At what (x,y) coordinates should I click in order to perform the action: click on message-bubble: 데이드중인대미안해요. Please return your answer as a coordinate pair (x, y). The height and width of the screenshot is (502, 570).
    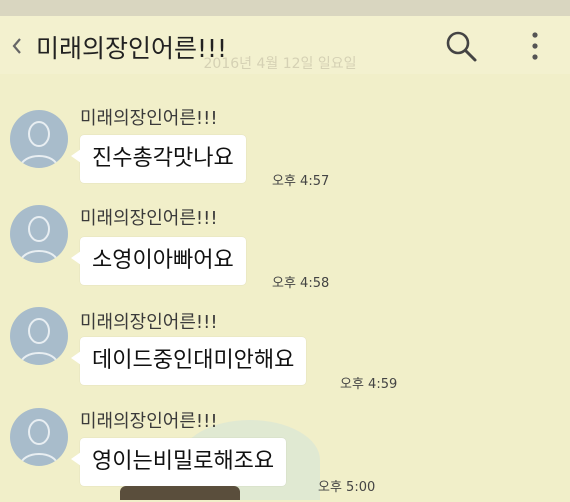
    Looking at the image, I should click on (188, 361).